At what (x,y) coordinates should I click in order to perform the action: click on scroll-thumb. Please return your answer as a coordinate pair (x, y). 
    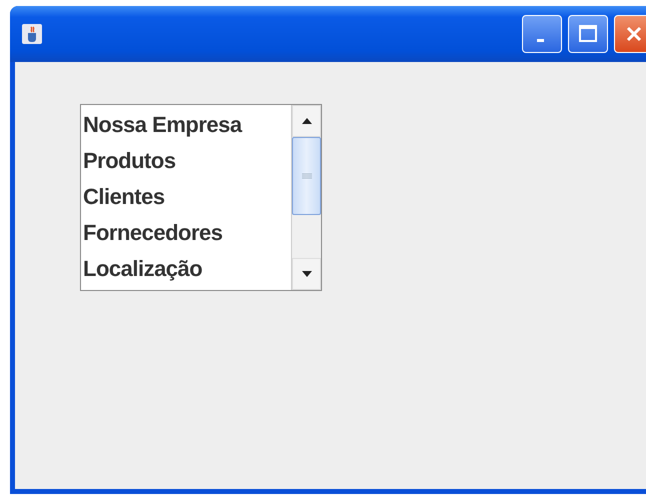
    Looking at the image, I should click on (306, 176).